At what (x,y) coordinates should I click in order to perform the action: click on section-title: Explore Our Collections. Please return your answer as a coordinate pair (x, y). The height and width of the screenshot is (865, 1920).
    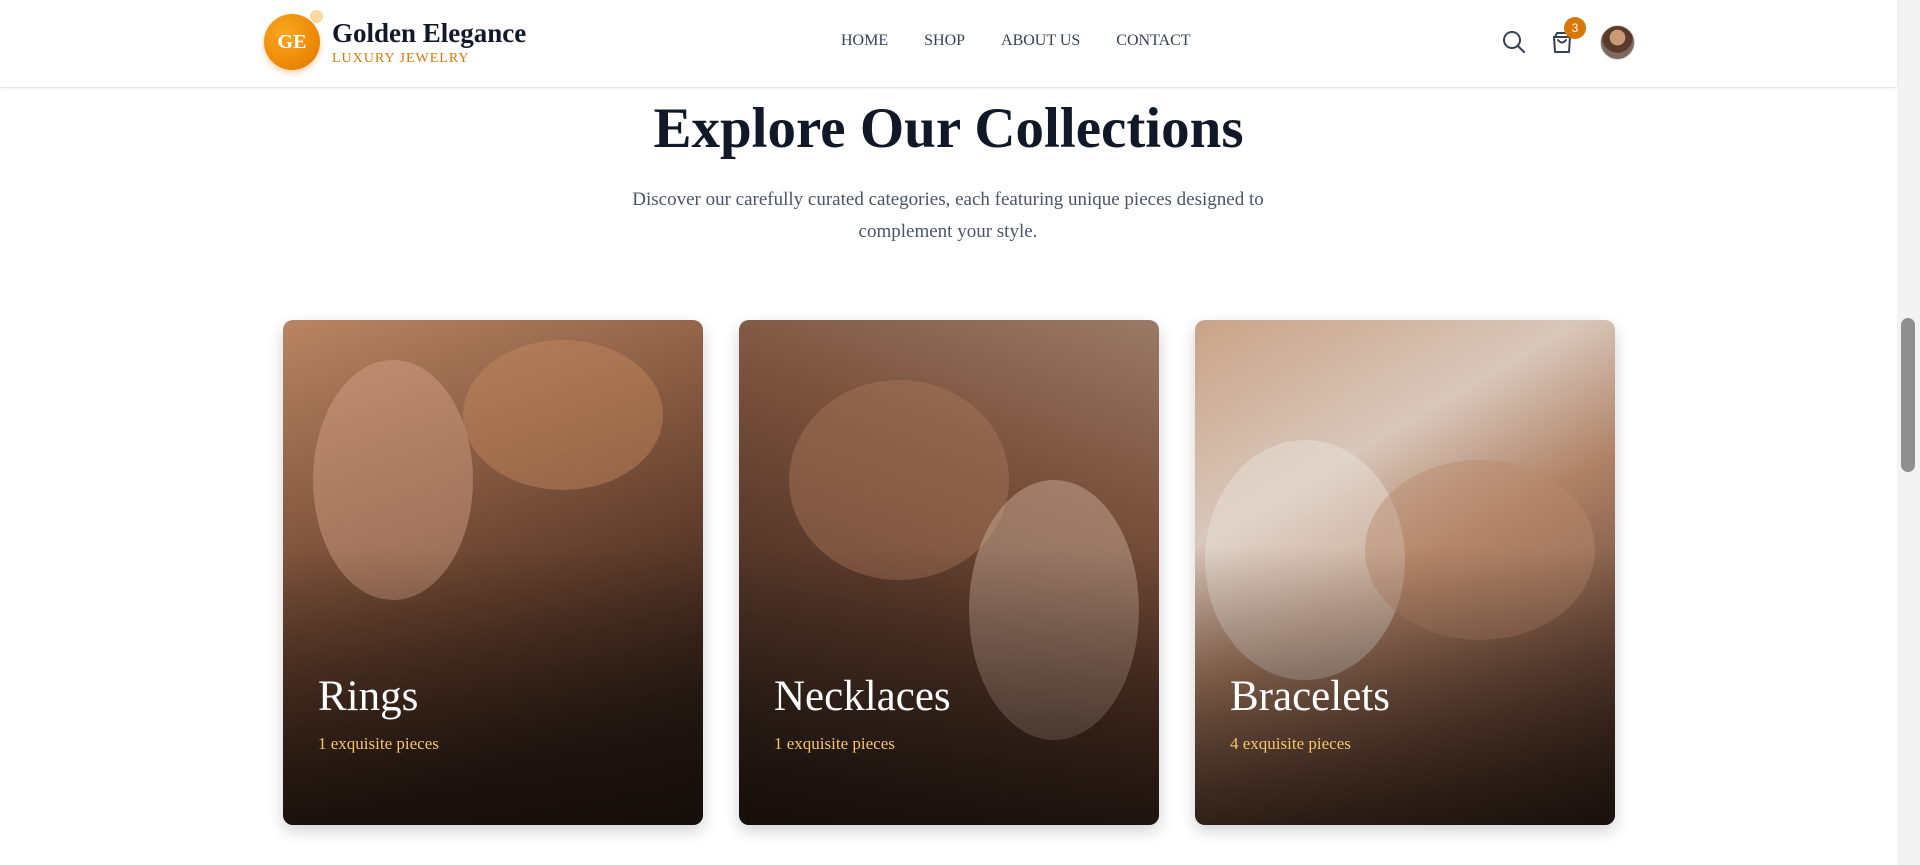
    Looking at the image, I should click on (948, 128).